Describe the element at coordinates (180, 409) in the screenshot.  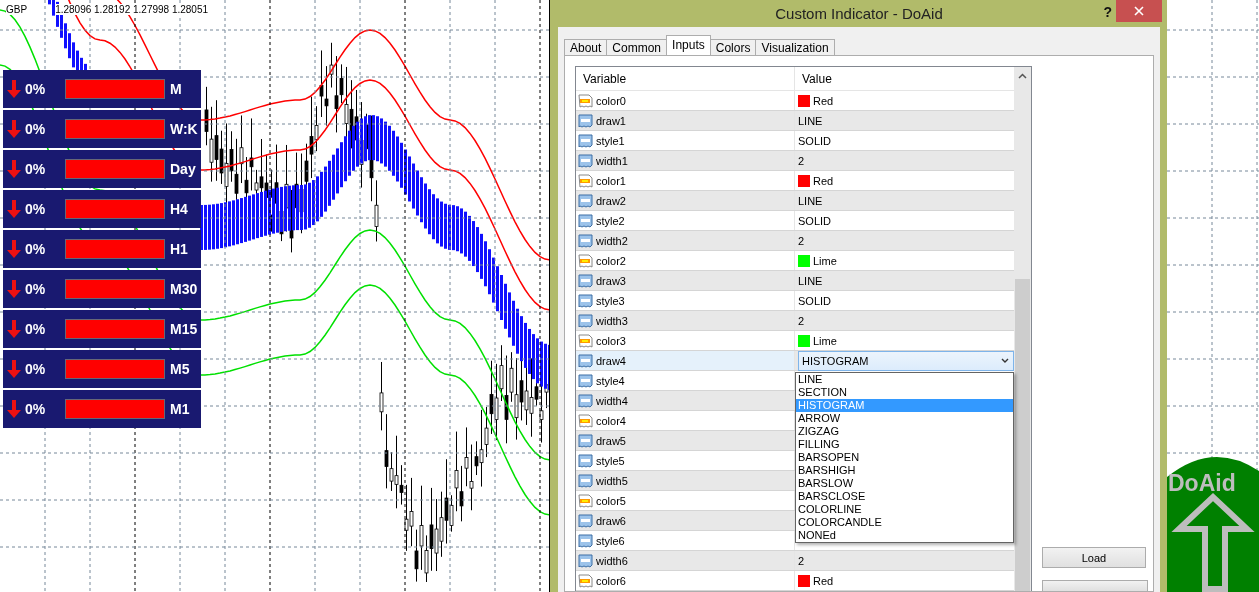
I see `timeframe-label: M1` at that location.